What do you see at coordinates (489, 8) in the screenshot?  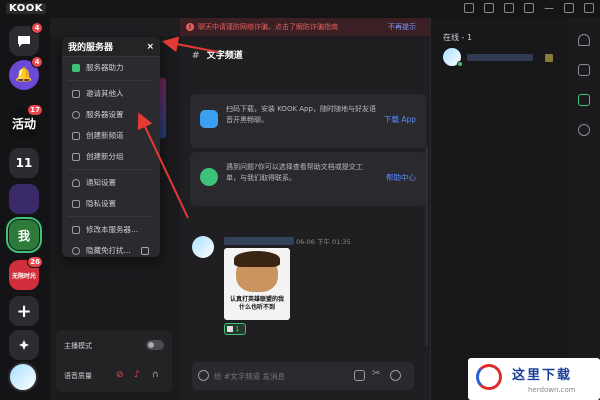 I see `shirt-icon` at bounding box center [489, 8].